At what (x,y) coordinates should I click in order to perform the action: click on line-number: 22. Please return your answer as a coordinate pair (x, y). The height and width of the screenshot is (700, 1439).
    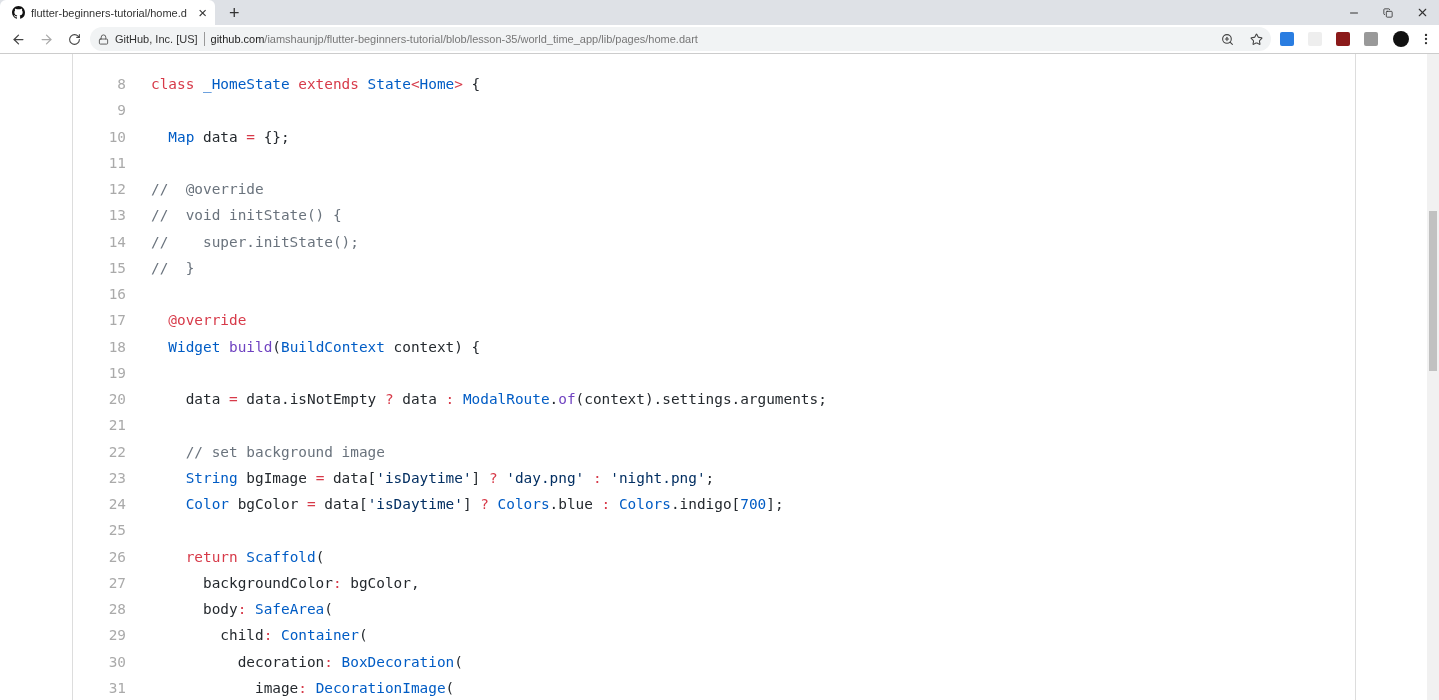
    Looking at the image, I should click on (116, 451).